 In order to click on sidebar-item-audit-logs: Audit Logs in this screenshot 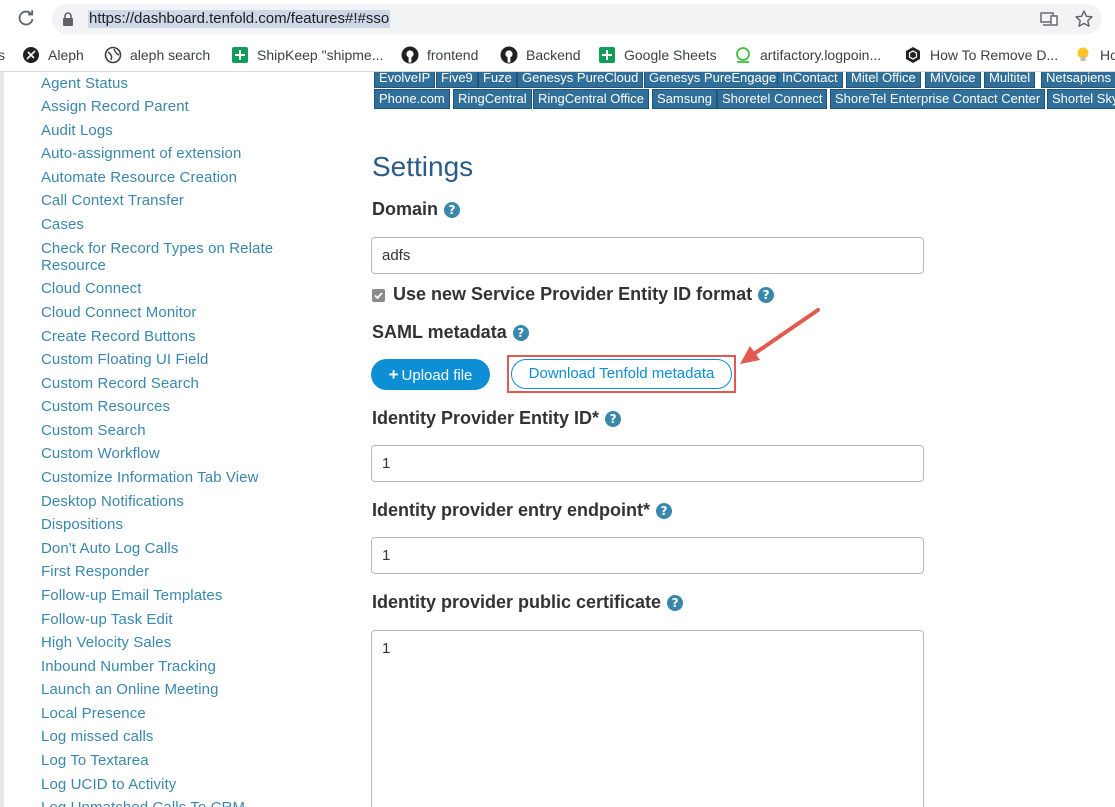, I will do `click(77, 130)`.